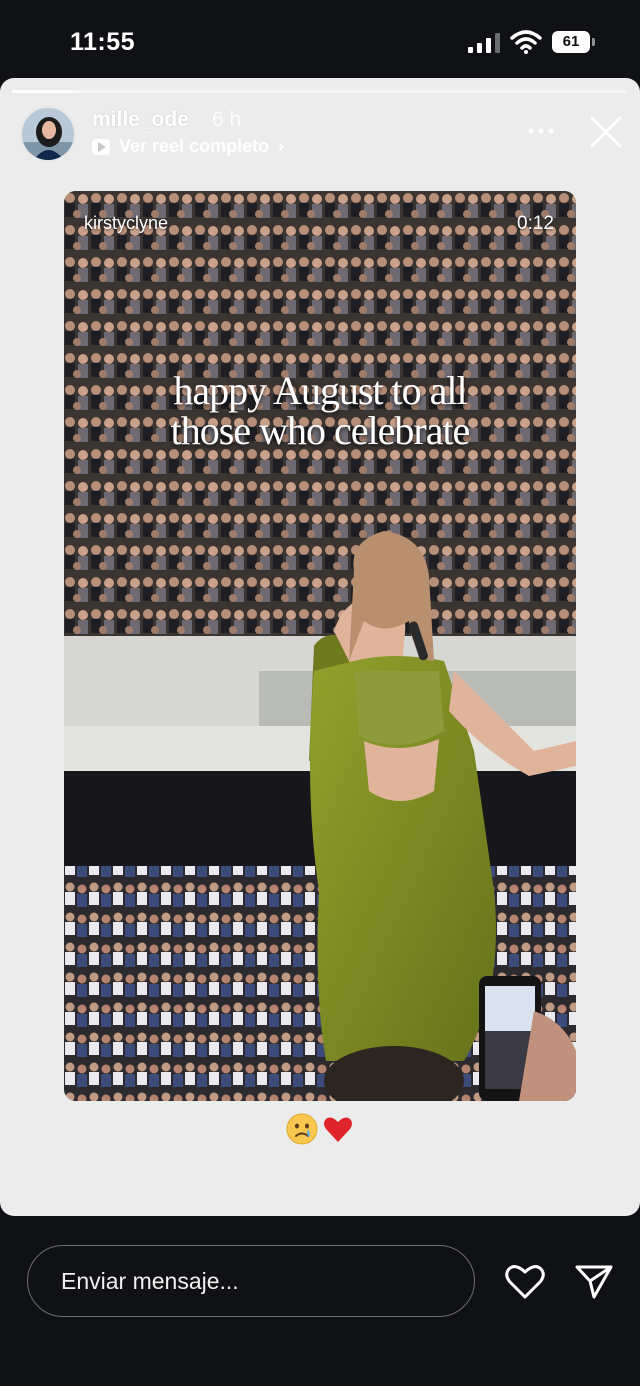  I want to click on red-heart-emoji, so click(338, 1129).